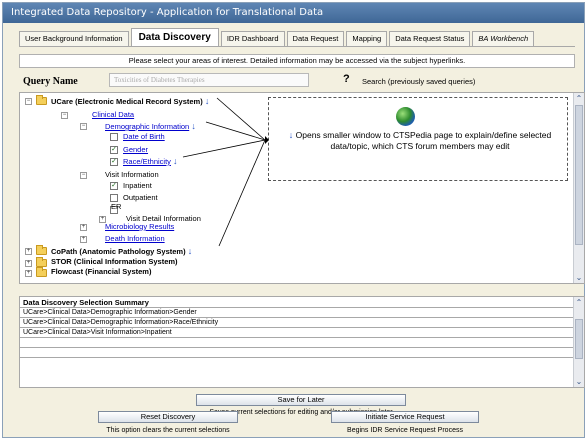 The height and width of the screenshot is (440, 587). Describe the element at coordinates (405, 417) in the screenshot. I see `initiate-service-request-button: Initiate Service Request` at that location.